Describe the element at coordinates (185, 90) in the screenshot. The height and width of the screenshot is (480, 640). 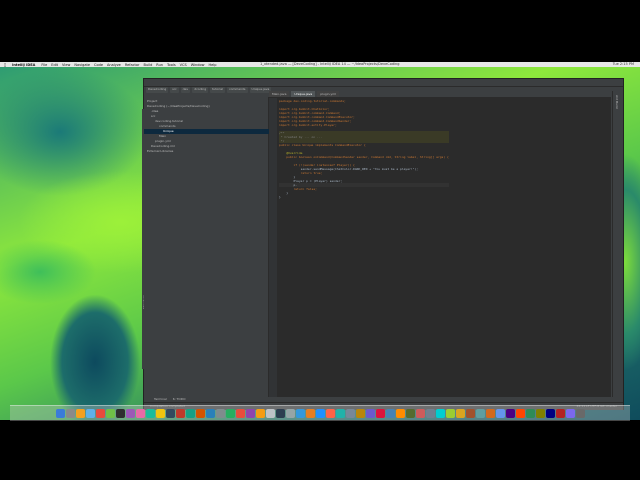
I see `breadcrumb-item: dev` at that location.